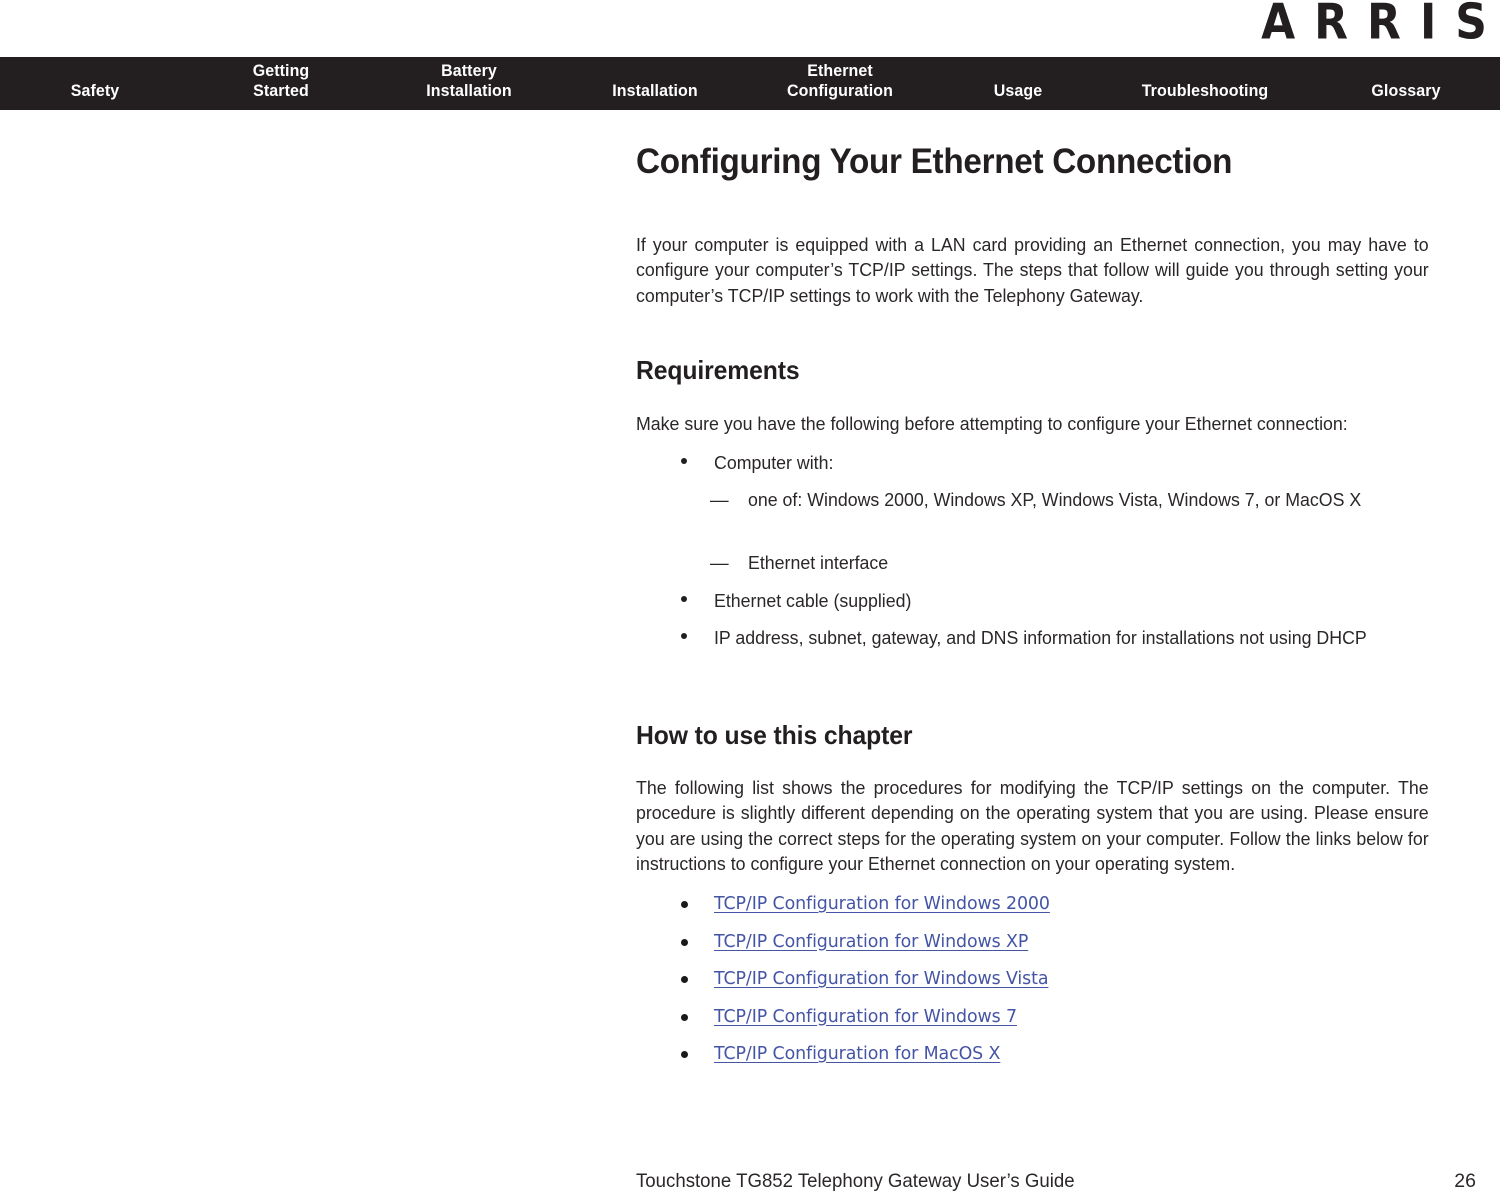  What do you see at coordinates (871, 942) in the screenshot?
I see `chapter-link-tcp-ip-configuration-for-windows-xp: TCP/IP Configuration for Windows XP` at bounding box center [871, 942].